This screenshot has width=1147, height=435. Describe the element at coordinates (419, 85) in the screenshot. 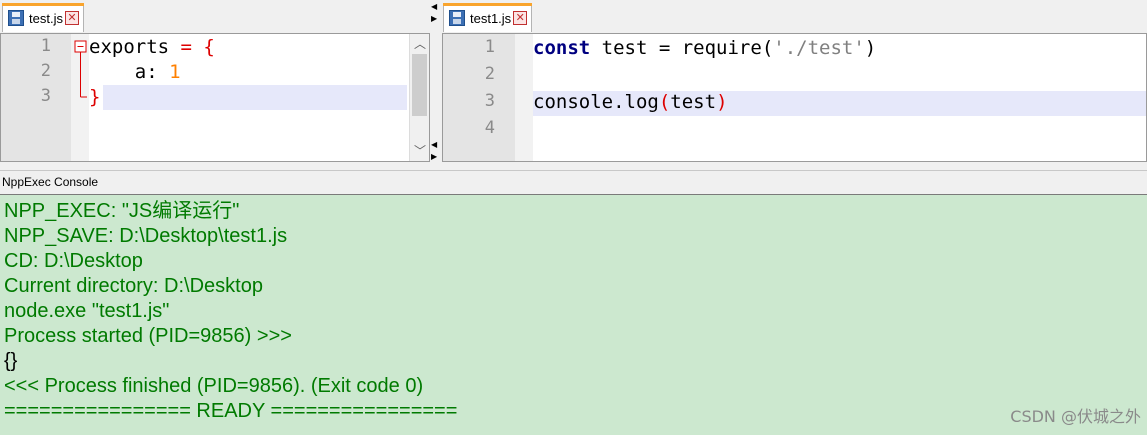

I see `scrollbar-thumb` at that location.